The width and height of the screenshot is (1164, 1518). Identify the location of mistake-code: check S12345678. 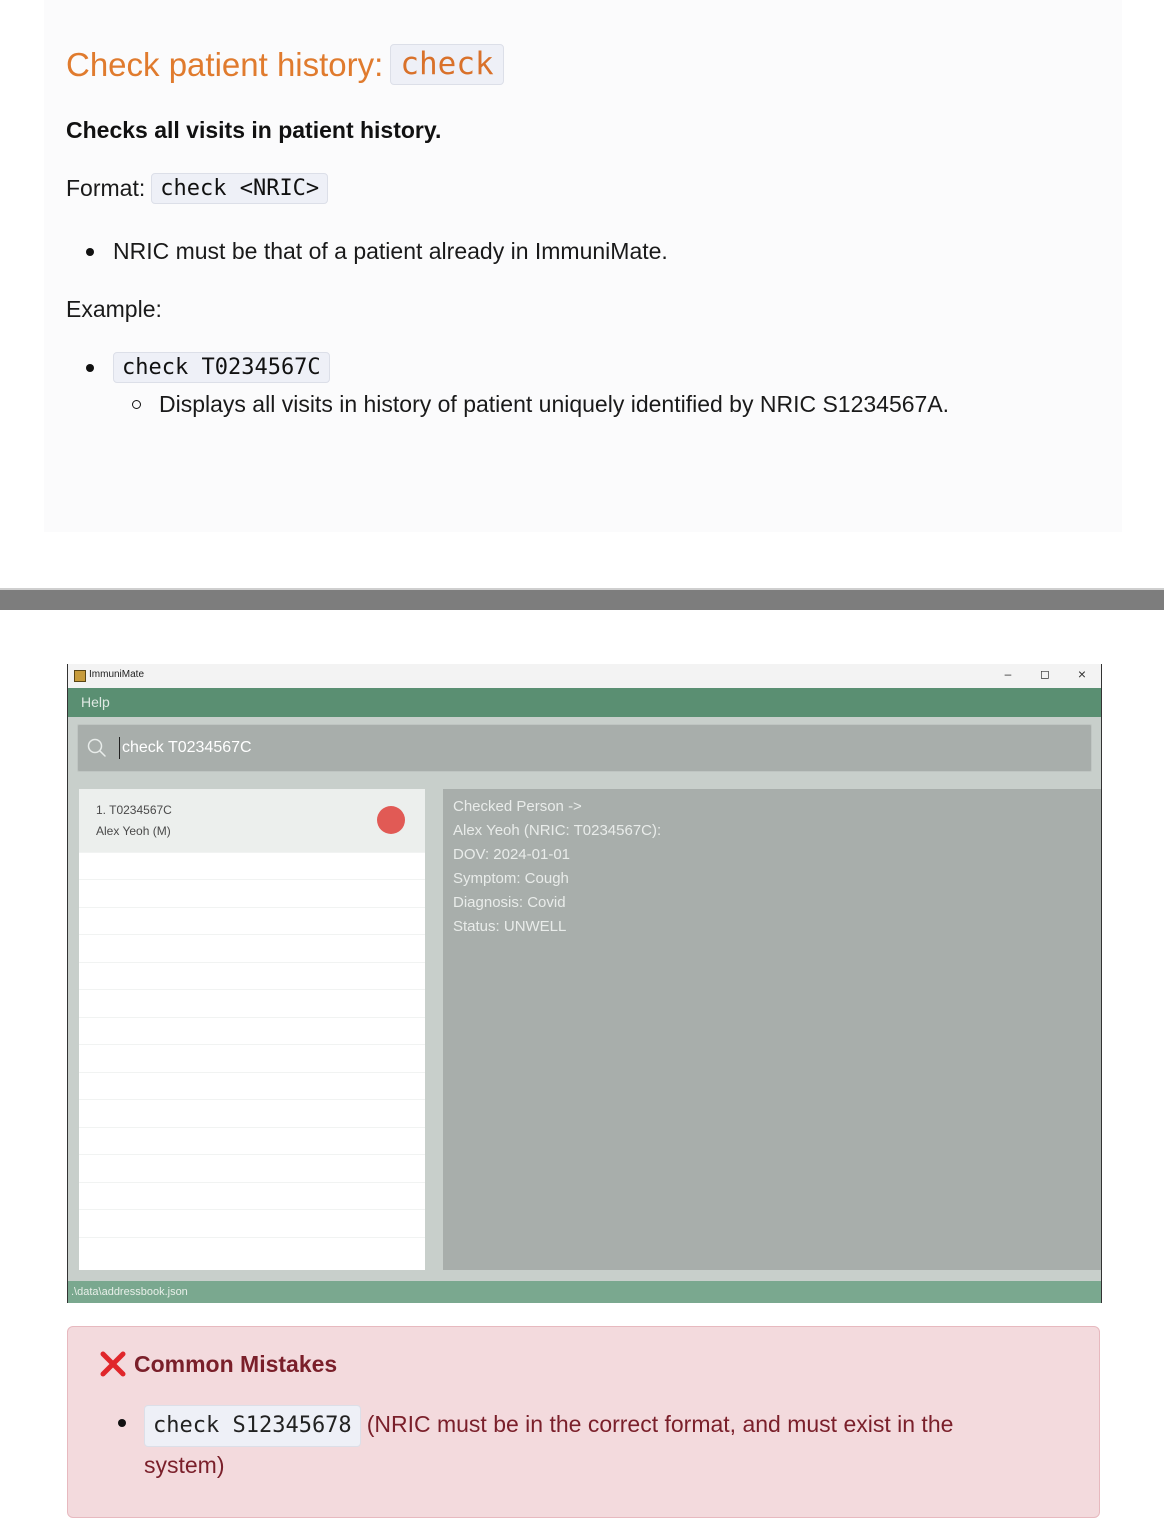
(252, 1426).